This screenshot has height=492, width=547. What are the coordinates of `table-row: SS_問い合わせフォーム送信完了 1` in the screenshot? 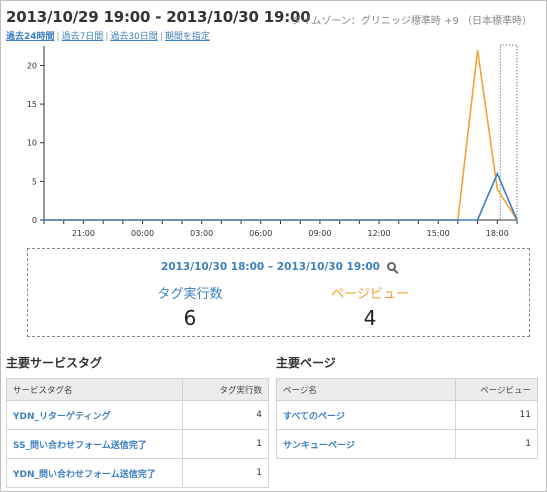 It's located at (137, 444).